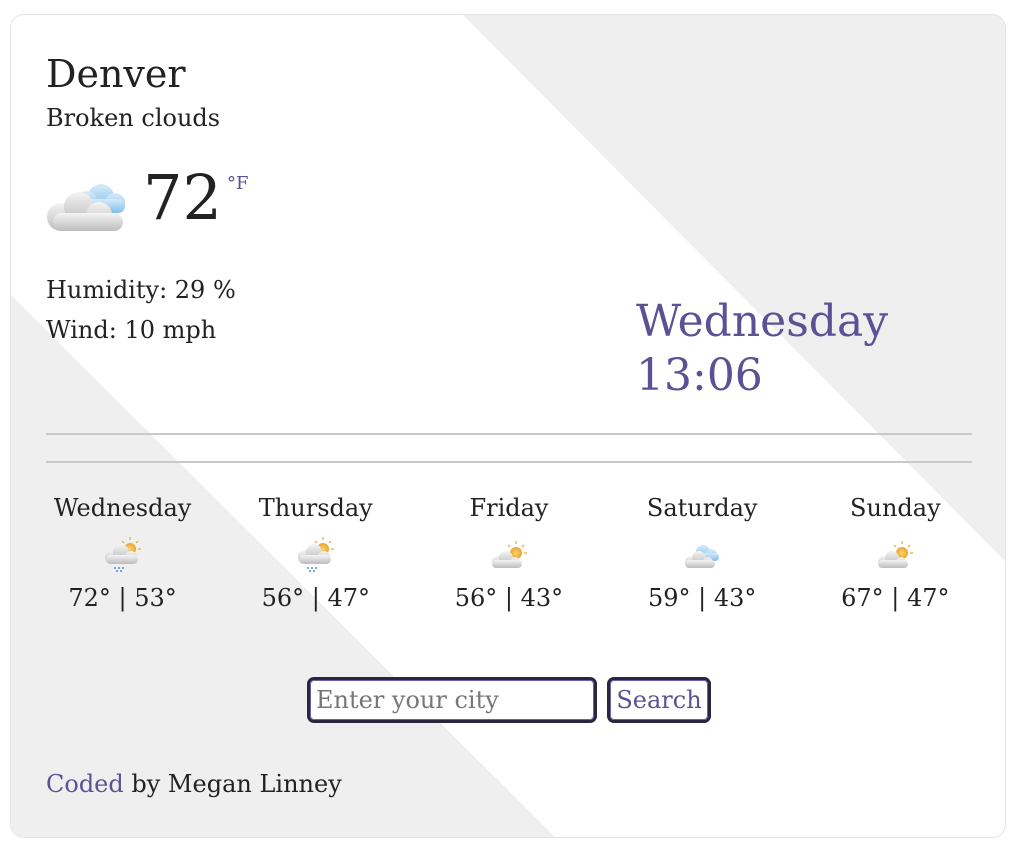 This screenshot has height=852, width=1018. What do you see at coordinates (85, 784) in the screenshot?
I see `coded-link: Coded` at bounding box center [85, 784].